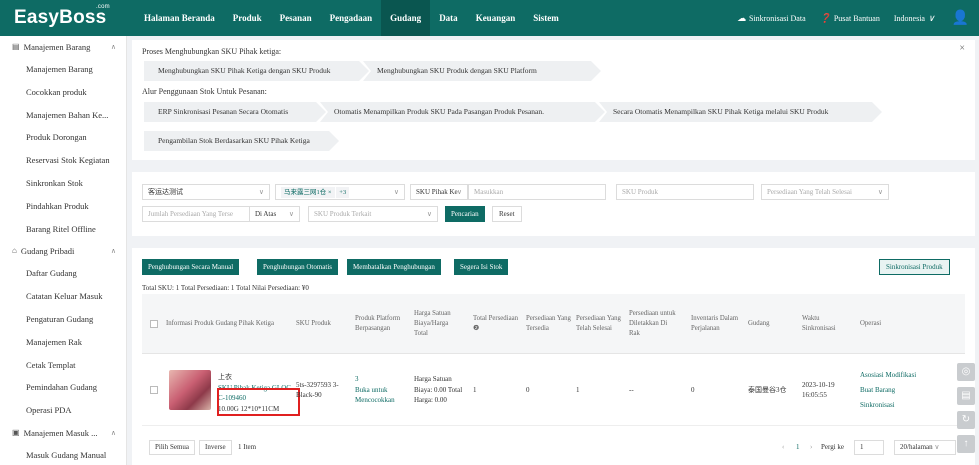 The height and width of the screenshot is (465, 979). I want to click on table-header-cell: Inventaris Dalam Perjalanan, so click(714, 323).